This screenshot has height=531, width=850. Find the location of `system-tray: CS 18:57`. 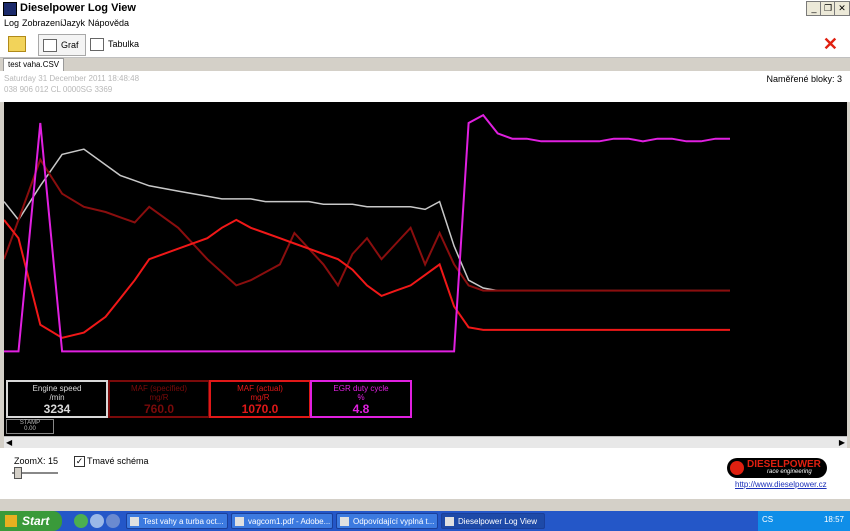

system-tray: CS 18:57 is located at coordinates (804, 521).